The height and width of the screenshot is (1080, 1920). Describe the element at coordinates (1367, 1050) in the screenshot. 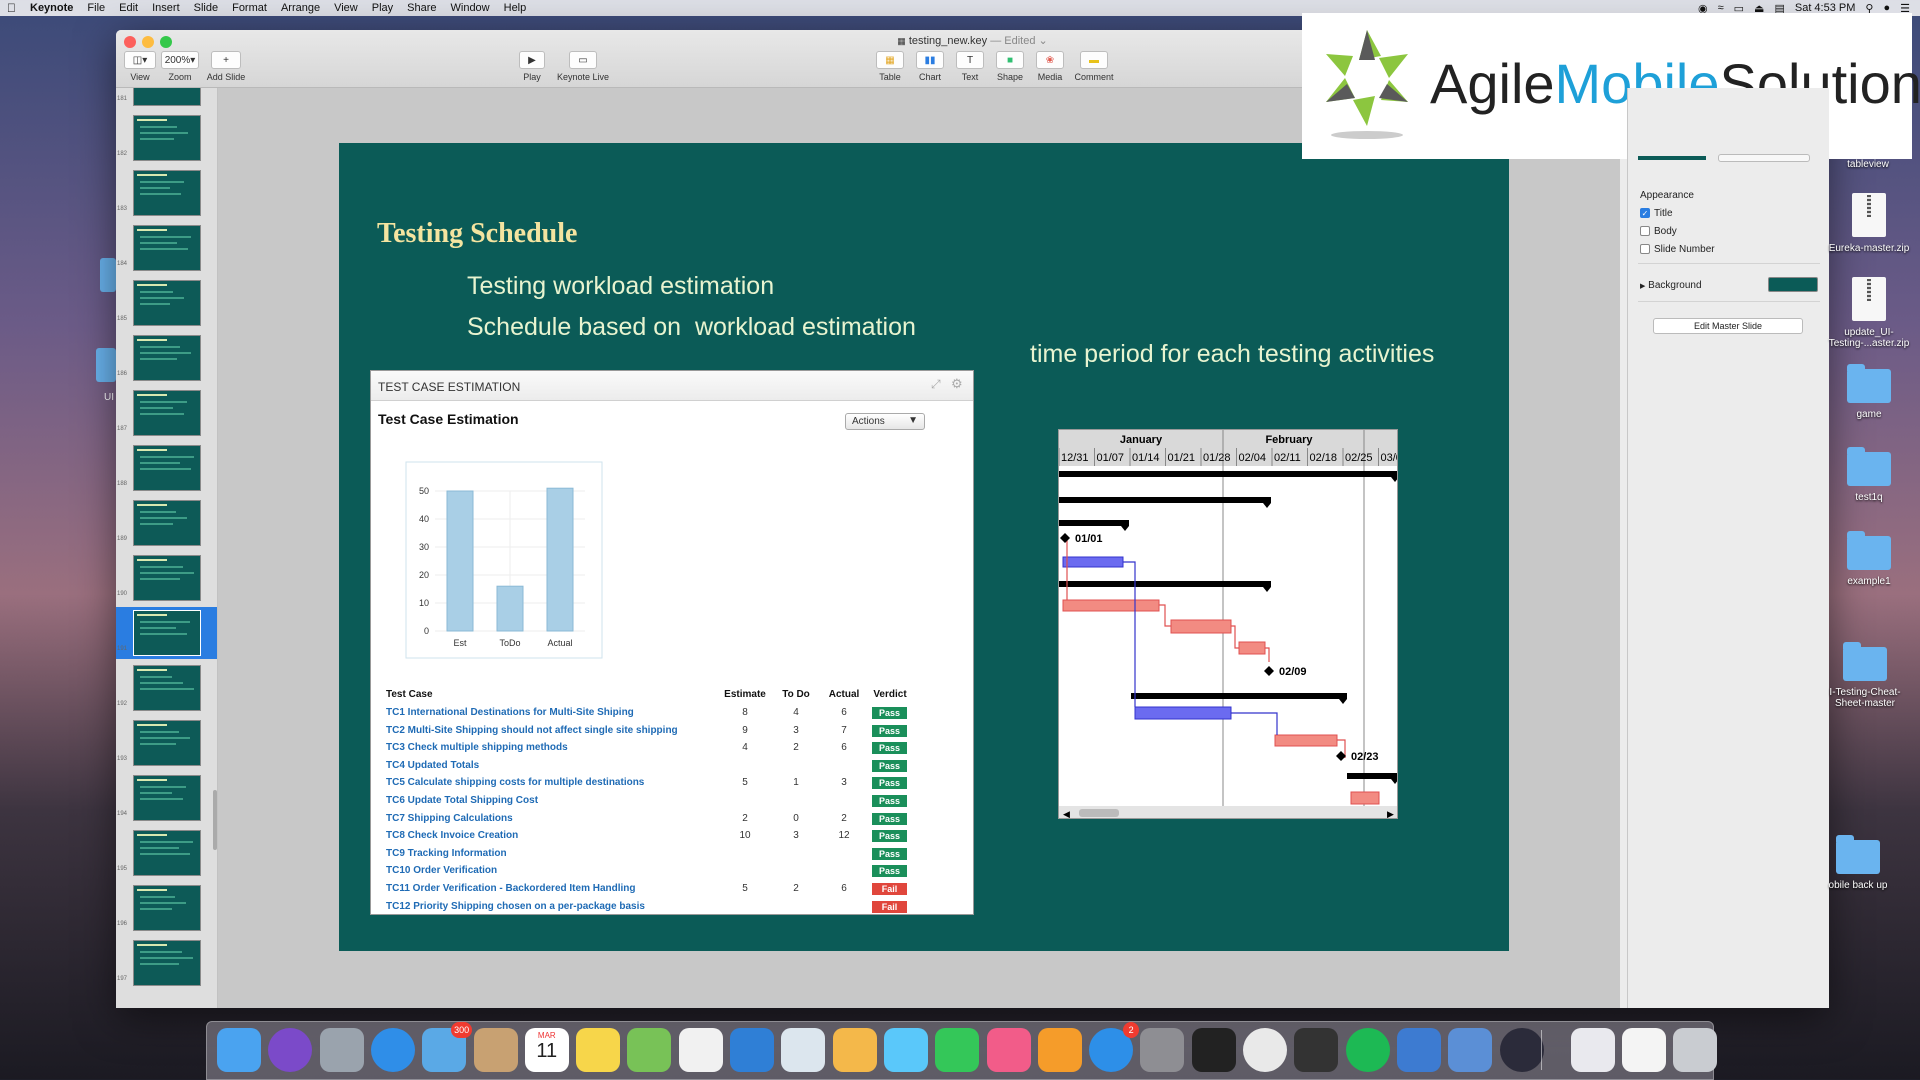

I see `spotify-icon` at that location.